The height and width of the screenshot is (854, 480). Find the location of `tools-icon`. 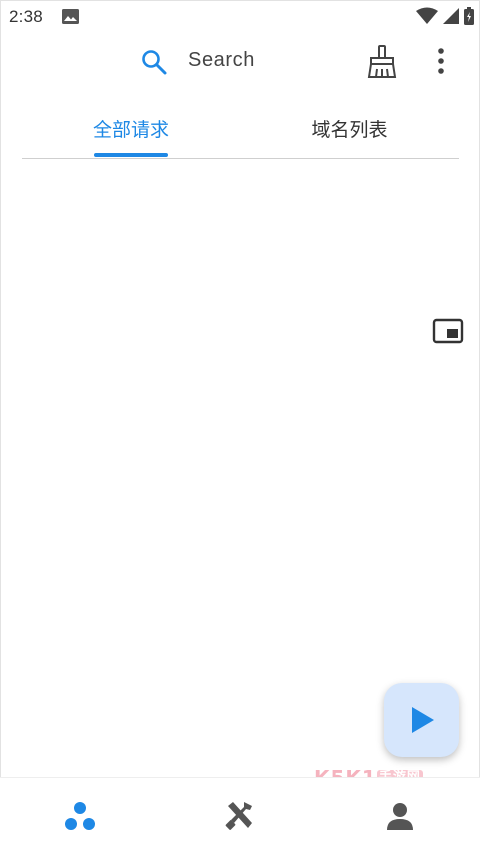

tools-icon is located at coordinates (238, 816).